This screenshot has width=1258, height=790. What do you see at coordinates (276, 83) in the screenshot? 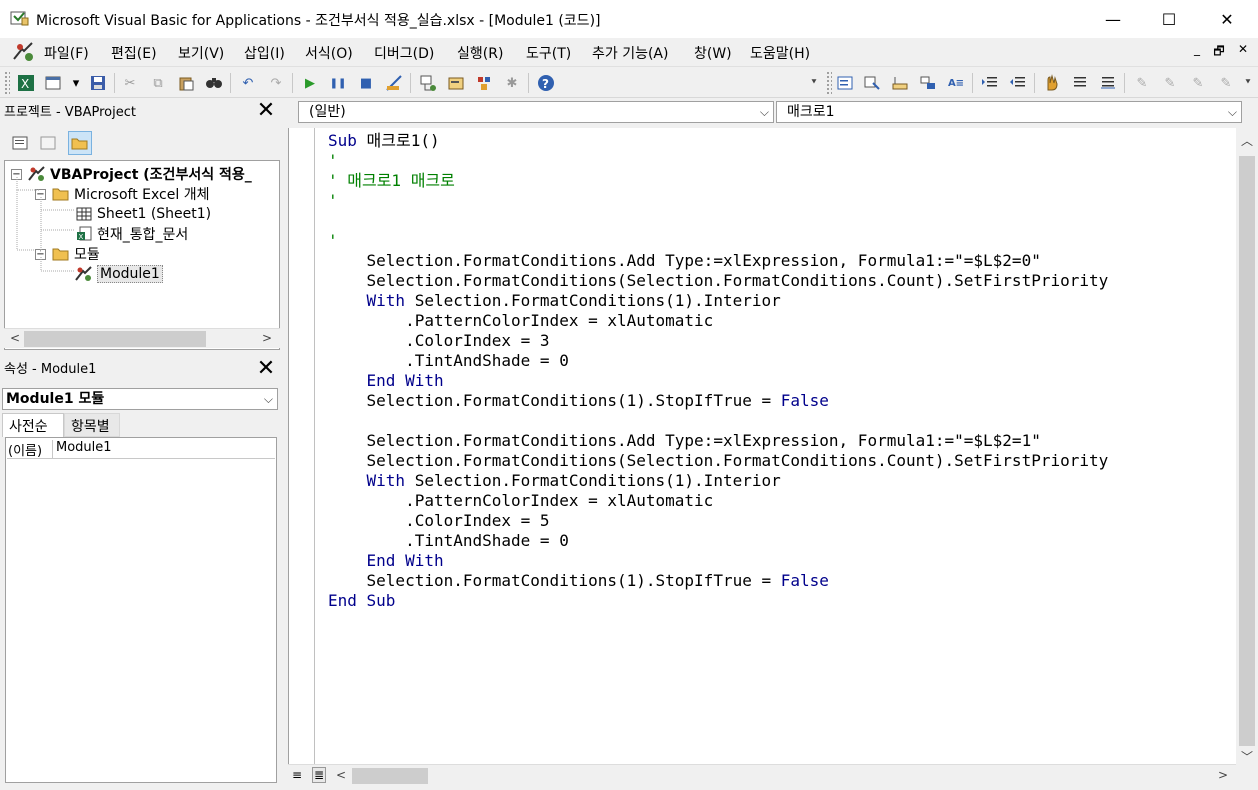
I see `redo-icon: ↷` at bounding box center [276, 83].